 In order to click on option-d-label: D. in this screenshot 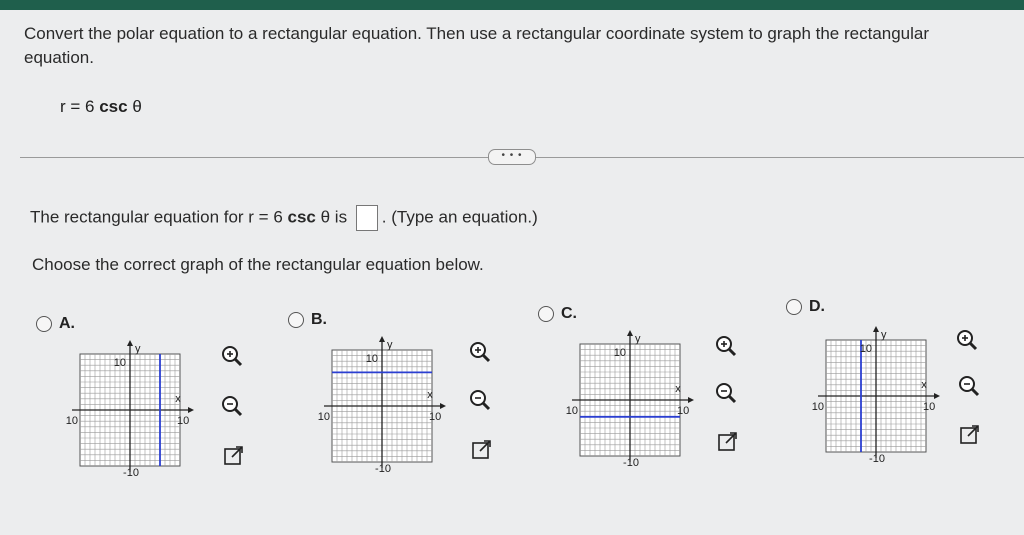, I will do `click(817, 306)`.